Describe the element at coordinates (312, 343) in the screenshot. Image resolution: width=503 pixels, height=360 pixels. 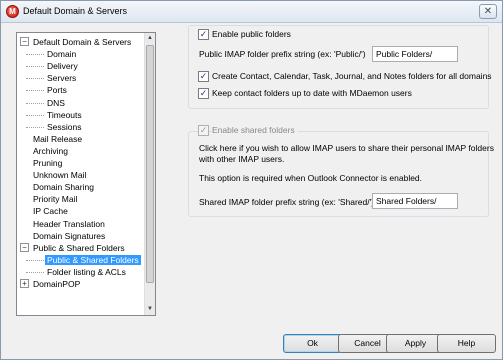
I see `ok-button: Ok` at that location.